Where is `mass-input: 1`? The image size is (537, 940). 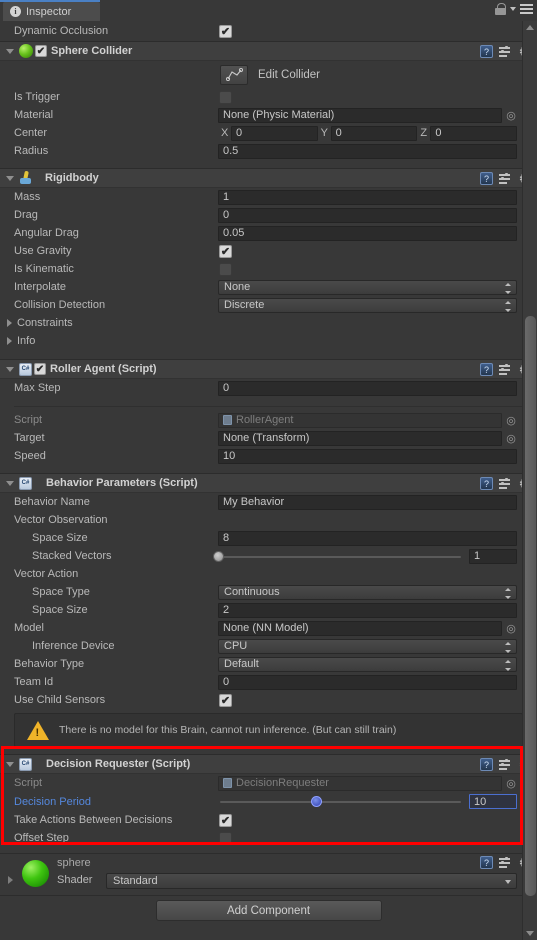
mass-input: 1 is located at coordinates (367, 197).